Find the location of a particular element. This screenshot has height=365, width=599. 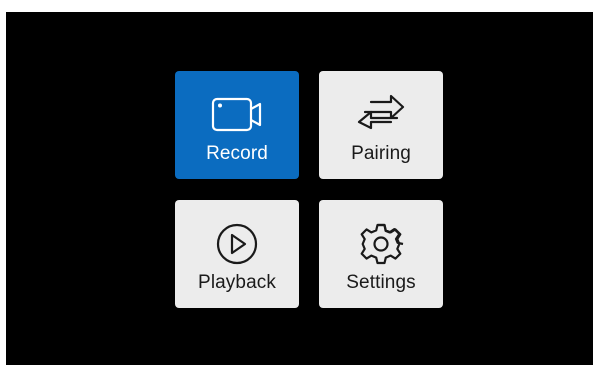

pairing-button: Pairing is located at coordinates (381, 125).